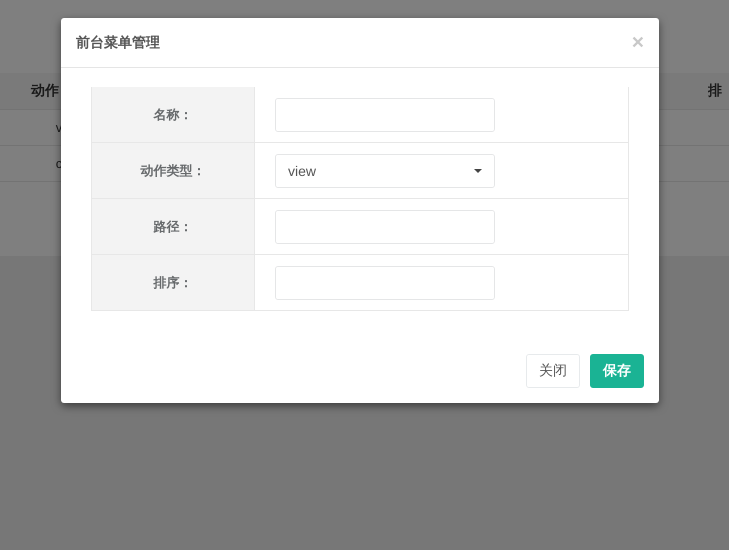 The width and height of the screenshot is (729, 550). What do you see at coordinates (45, 91) in the screenshot?
I see `column-header: 动作` at bounding box center [45, 91].